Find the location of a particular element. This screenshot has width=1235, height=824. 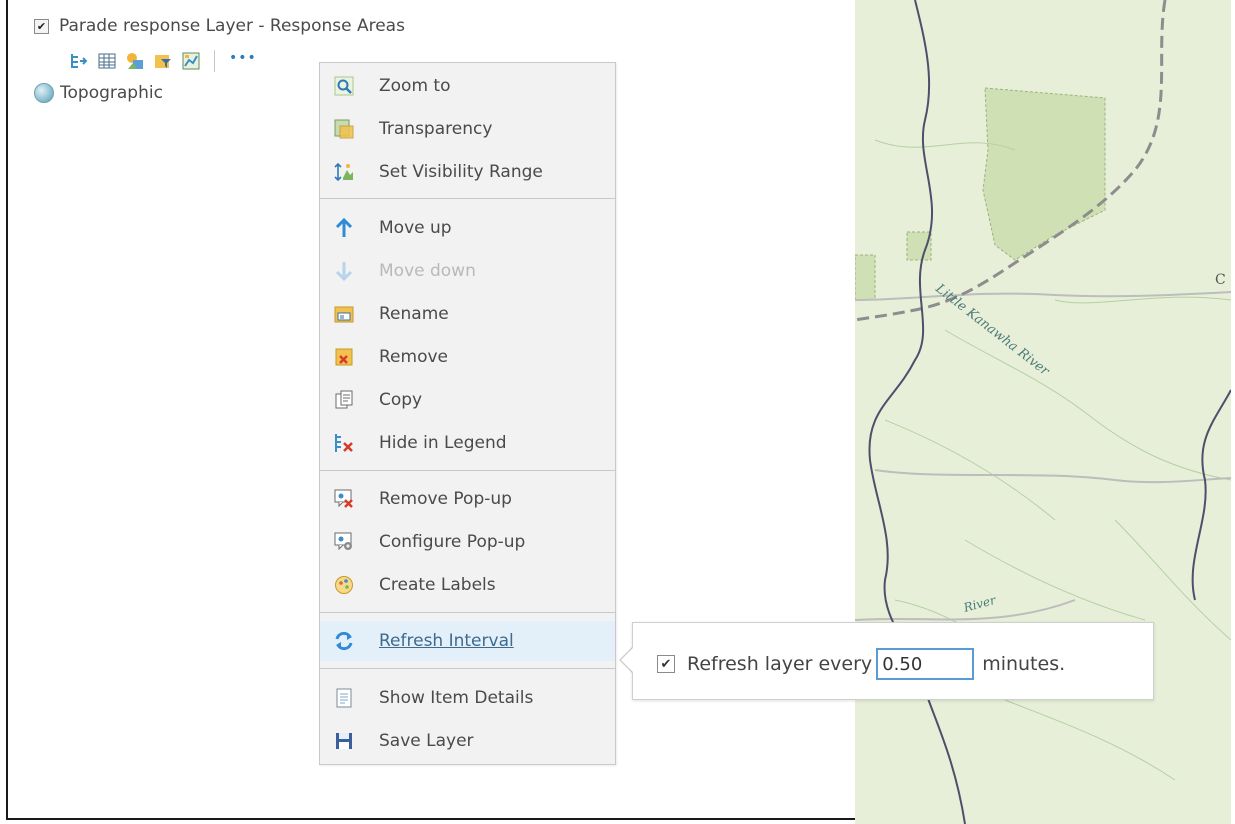

river-label: Little Kanawha River is located at coordinates (992, 330).